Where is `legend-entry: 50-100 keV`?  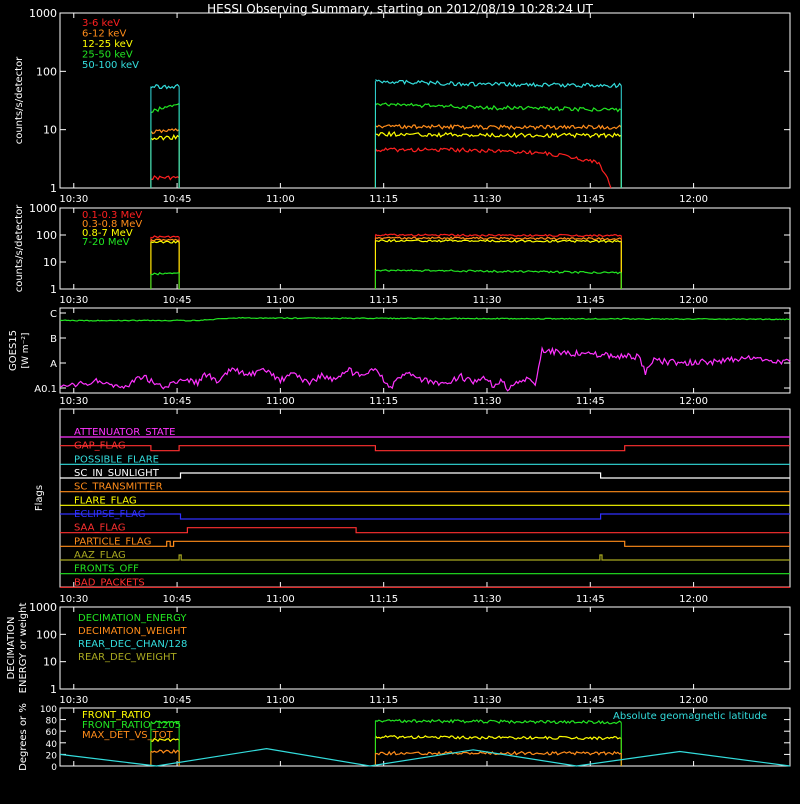
legend-entry: 50-100 keV is located at coordinates (110, 65).